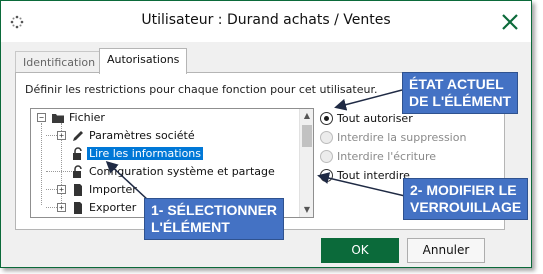  What do you see at coordinates (466, 199) in the screenshot?
I see `callout-modify-lock: 2- MODIFIER LE VERROUILLAGE` at bounding box center [466, 199].